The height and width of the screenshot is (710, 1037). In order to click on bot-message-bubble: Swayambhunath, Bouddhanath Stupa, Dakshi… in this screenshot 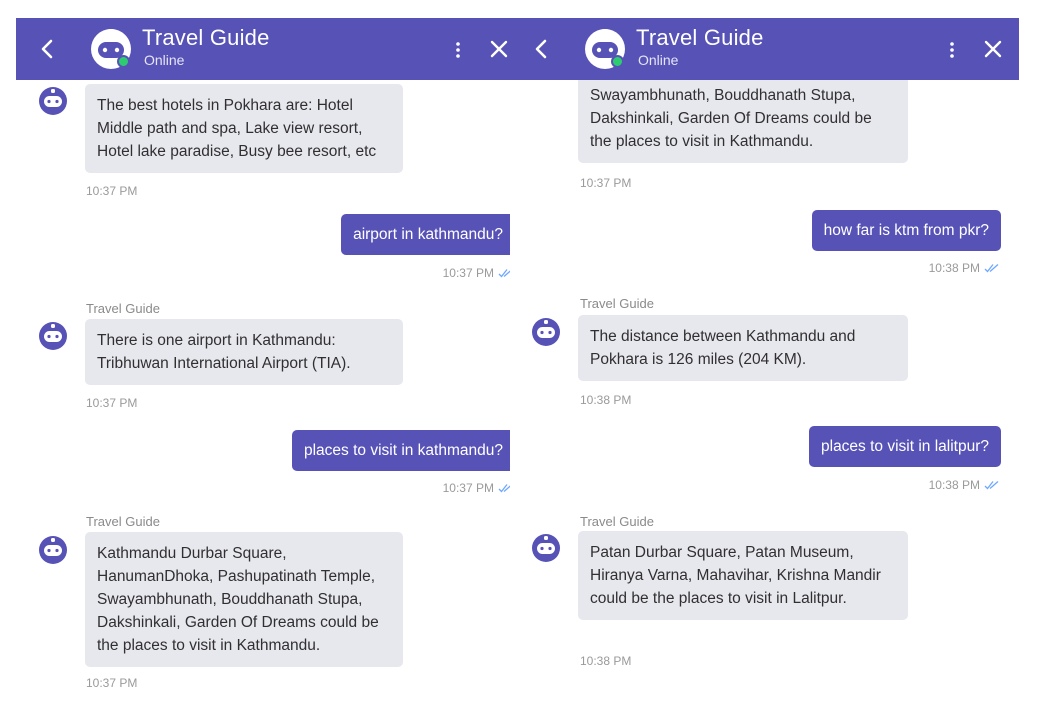, I will do `click(743, 116)`.